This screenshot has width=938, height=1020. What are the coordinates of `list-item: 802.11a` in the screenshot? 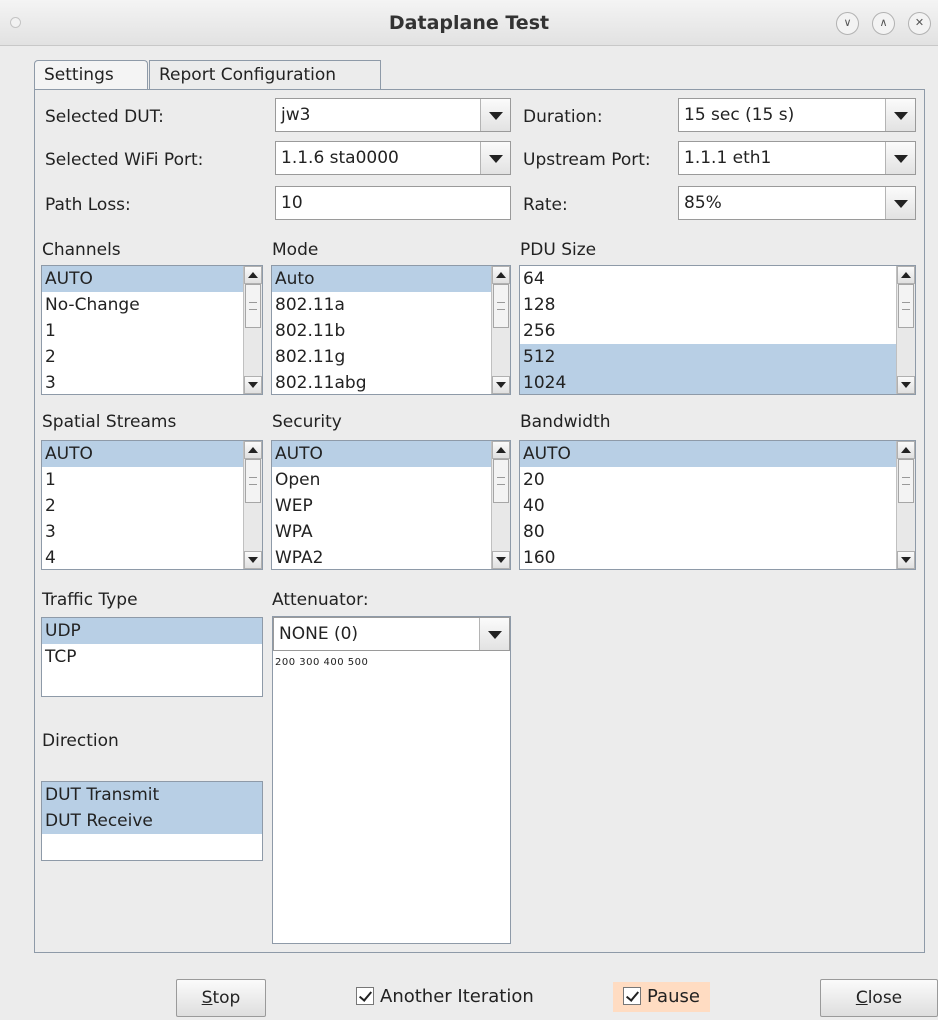 It's located at (381, 305).